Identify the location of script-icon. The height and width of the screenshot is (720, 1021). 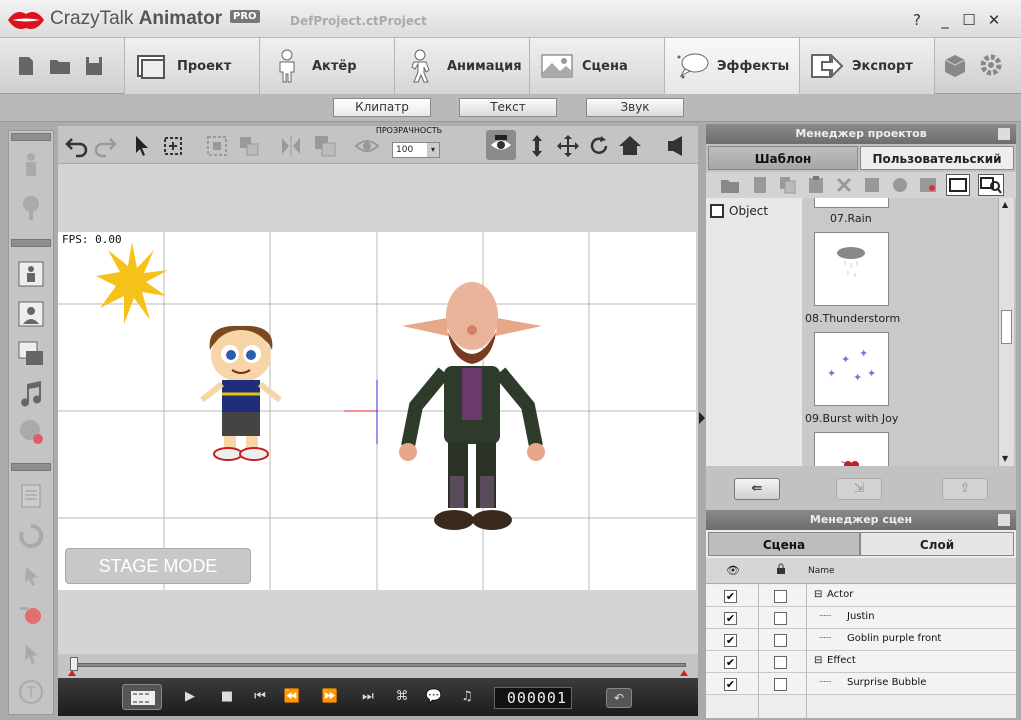
(31, 496).